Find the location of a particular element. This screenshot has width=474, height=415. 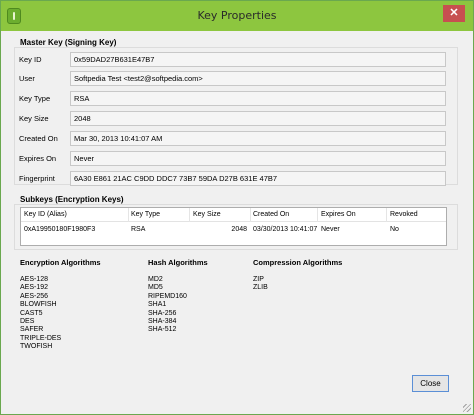

resize-grip-icon is located at coordinates (467, 408).